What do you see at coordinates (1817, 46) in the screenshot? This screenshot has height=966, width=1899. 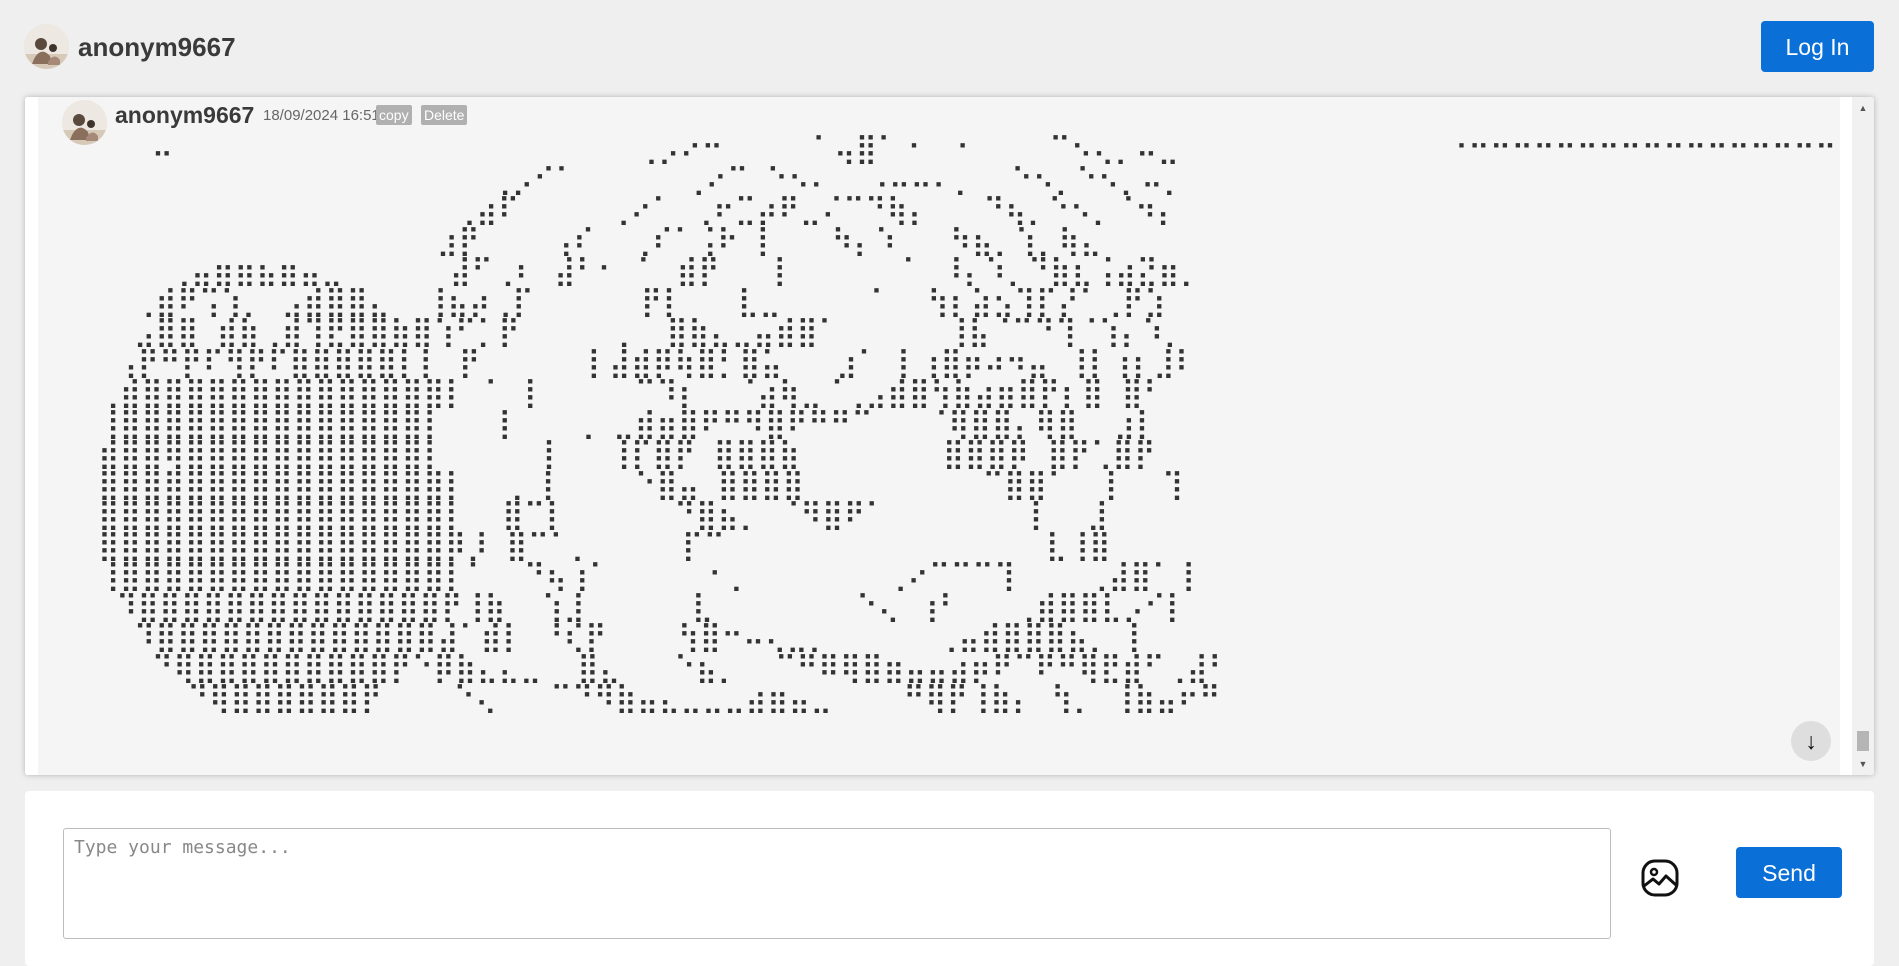 I see `login-button: Log In` at bounding box center [1817, 46].